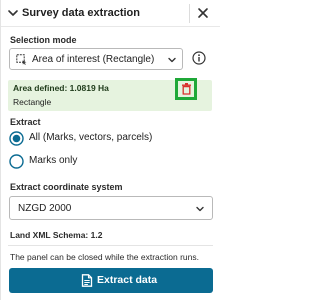  Describe the element at coordinates (81, 13) in the screenshot. I see `panel-title: Survey data extraction` at that location.